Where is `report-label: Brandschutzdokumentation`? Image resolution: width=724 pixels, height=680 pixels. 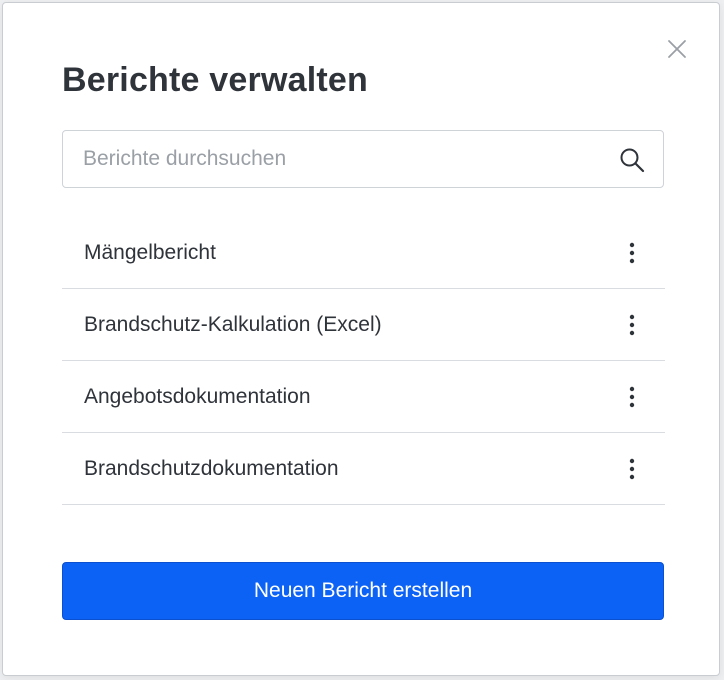
report-label: Brandschutzdokumentation is located at coordinates (211, 468).